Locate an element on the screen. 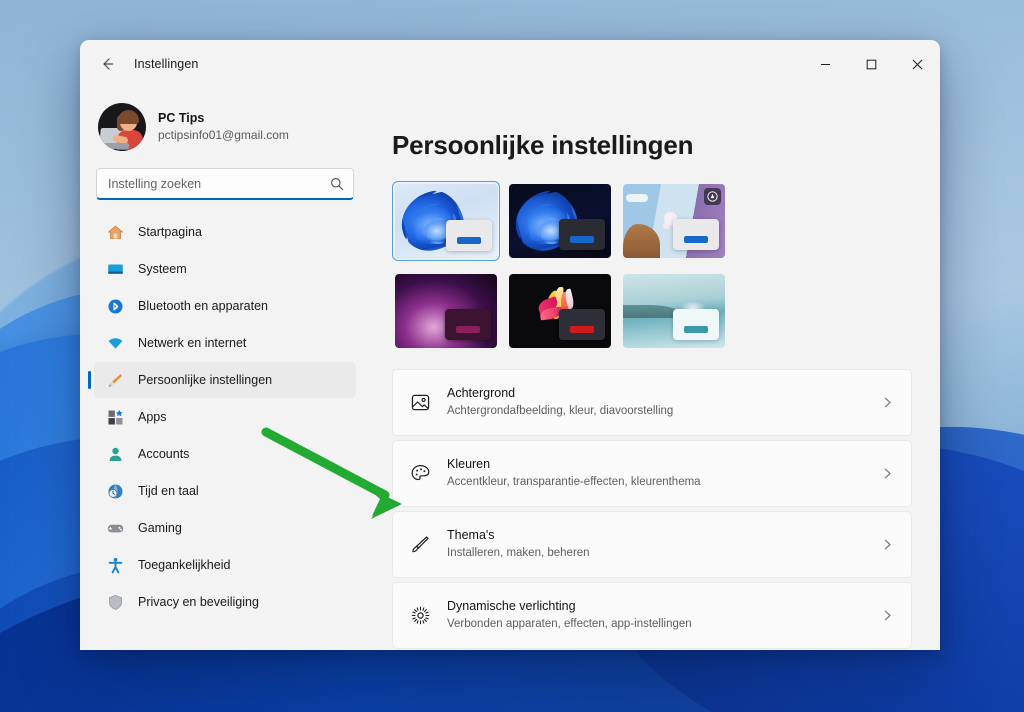 Image resolution: width=1024 pixels, height=712 pixels. sidebar-item-label: Gaming is located at coordinates (160, 528).